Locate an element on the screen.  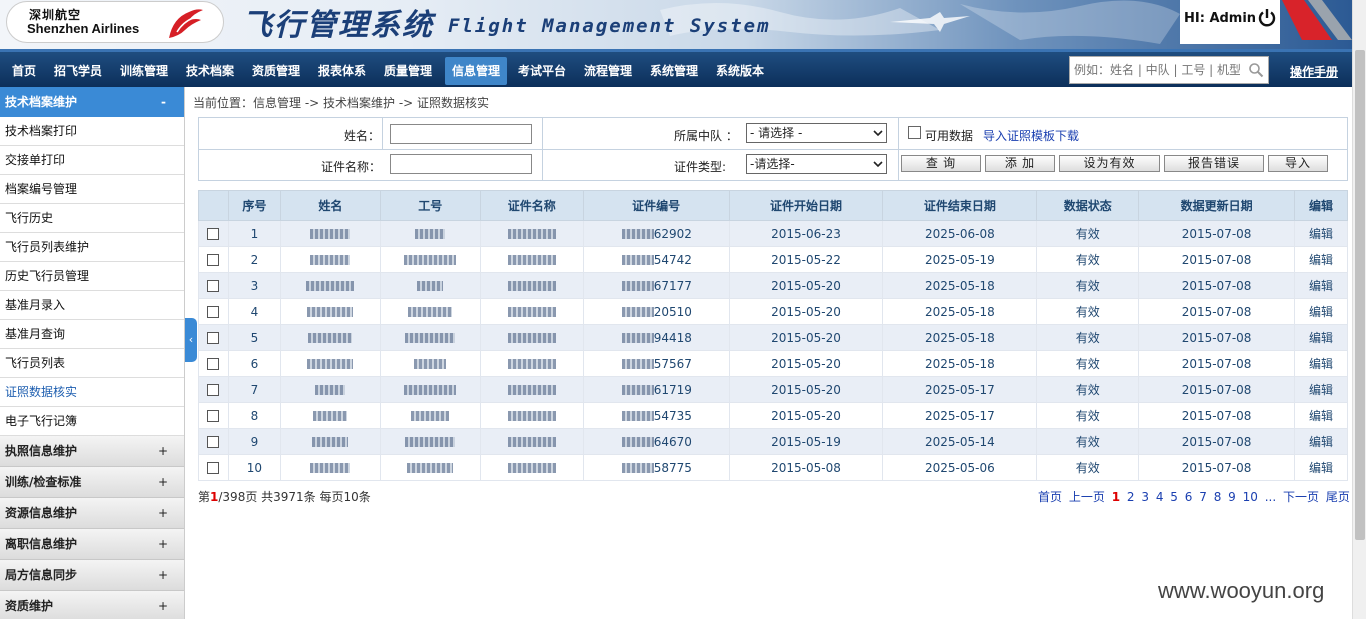
cert-type-select: -请选择- is located at coordinates (816, 164).